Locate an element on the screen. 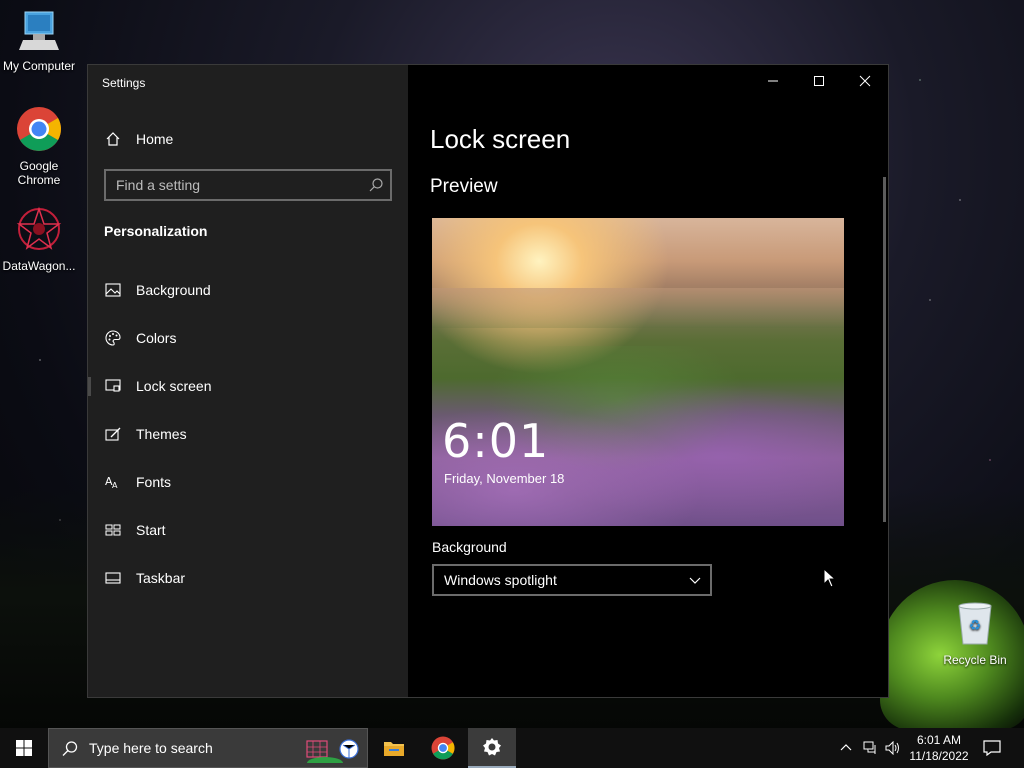 The height and width of the screenshot is (768, 1024). settings-search-input: Find a setting is located at coordinates (248, 185).